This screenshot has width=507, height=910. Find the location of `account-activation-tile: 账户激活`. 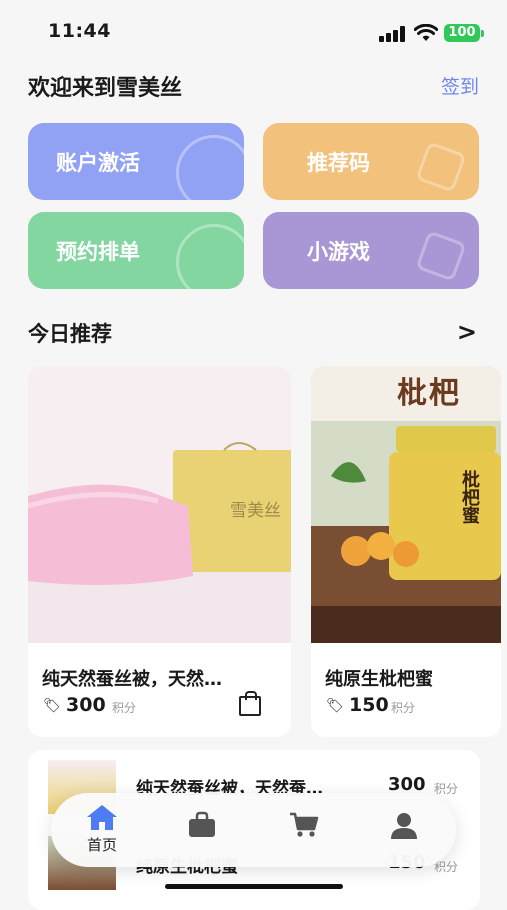

account-activation-tile: 账户激活 is located at coordinates (136, 161).